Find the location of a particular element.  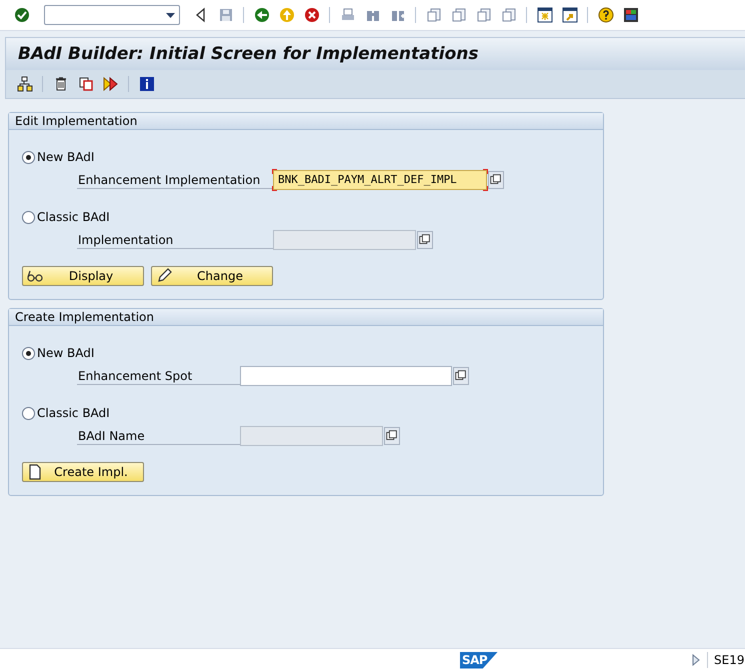

action-button: Change is located at coordinates (212, 276).